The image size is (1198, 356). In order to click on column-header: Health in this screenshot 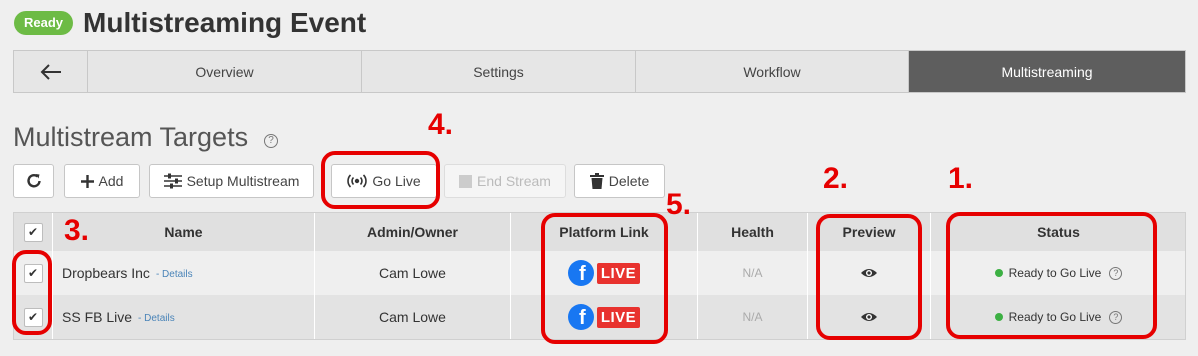, I will do `click(753, 232)`.